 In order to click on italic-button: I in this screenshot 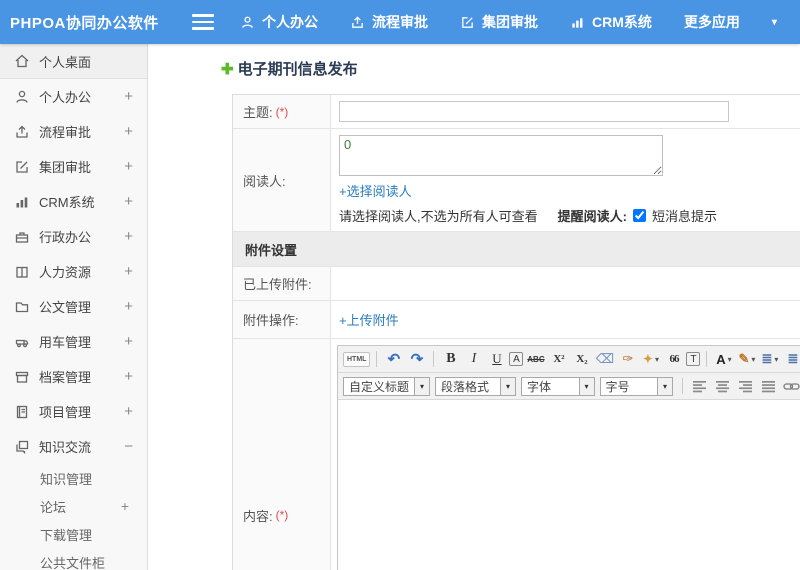, I will do `click(473, 359)`.